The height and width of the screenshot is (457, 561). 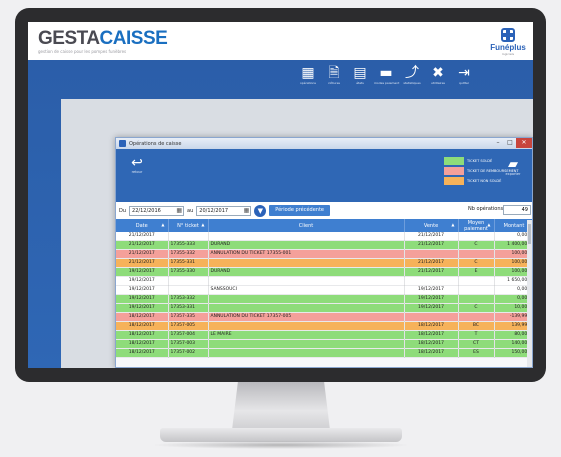 What do you see at coordinates (103, 39) in the screenshot?
I see `app-logo: GESTACAISSE` at bounding box center [103, 39].